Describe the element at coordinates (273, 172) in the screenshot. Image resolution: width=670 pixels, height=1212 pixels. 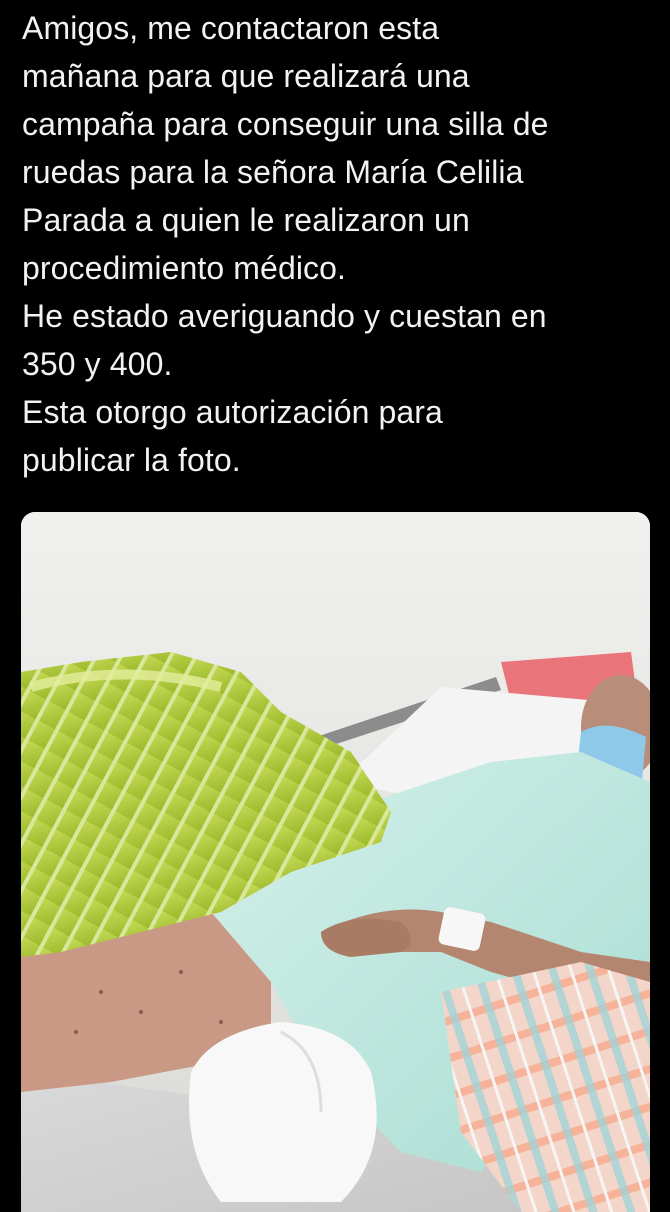
I see `post-text-line: ruedas para la señora María Celilia` at that location.